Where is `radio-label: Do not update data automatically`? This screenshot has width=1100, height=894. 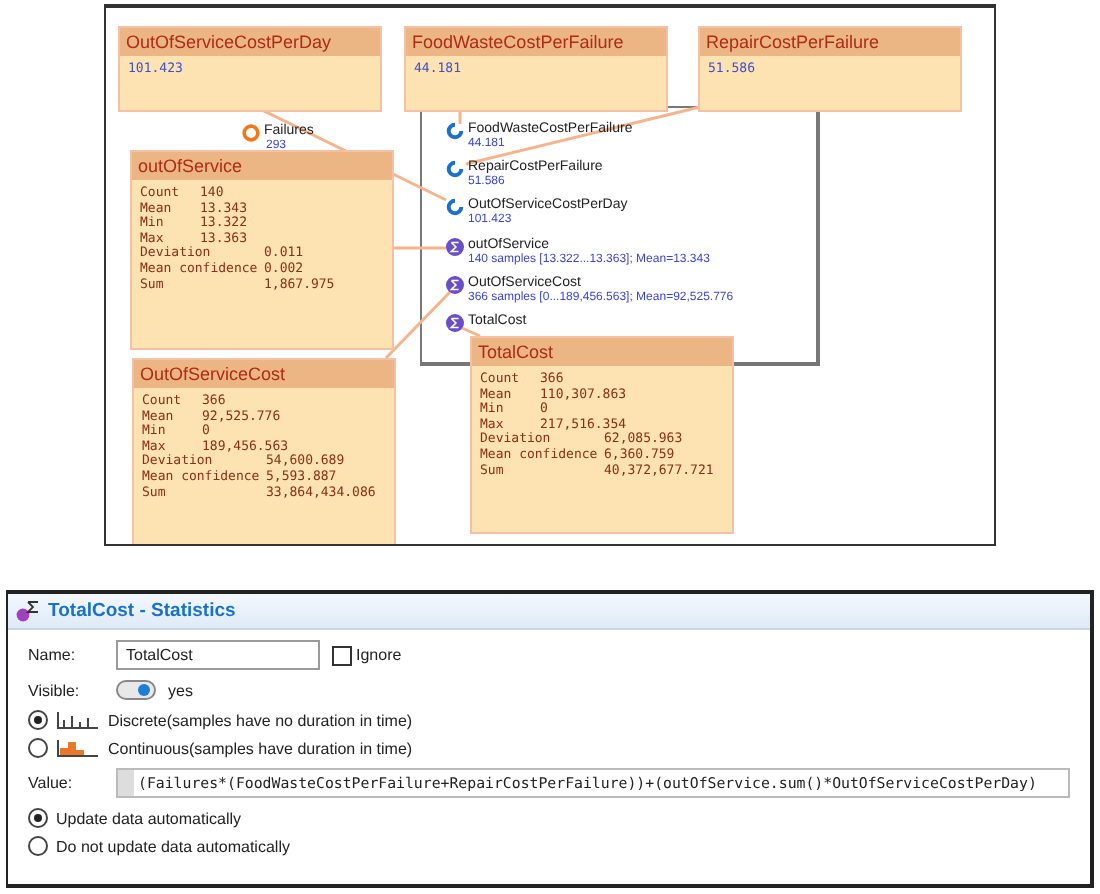
radio-label: Do not update data automatically is located at coordinates (173, 846).